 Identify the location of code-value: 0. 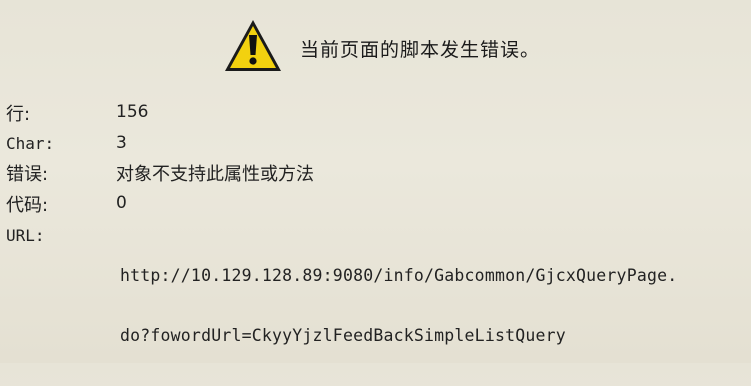
(121, 203).